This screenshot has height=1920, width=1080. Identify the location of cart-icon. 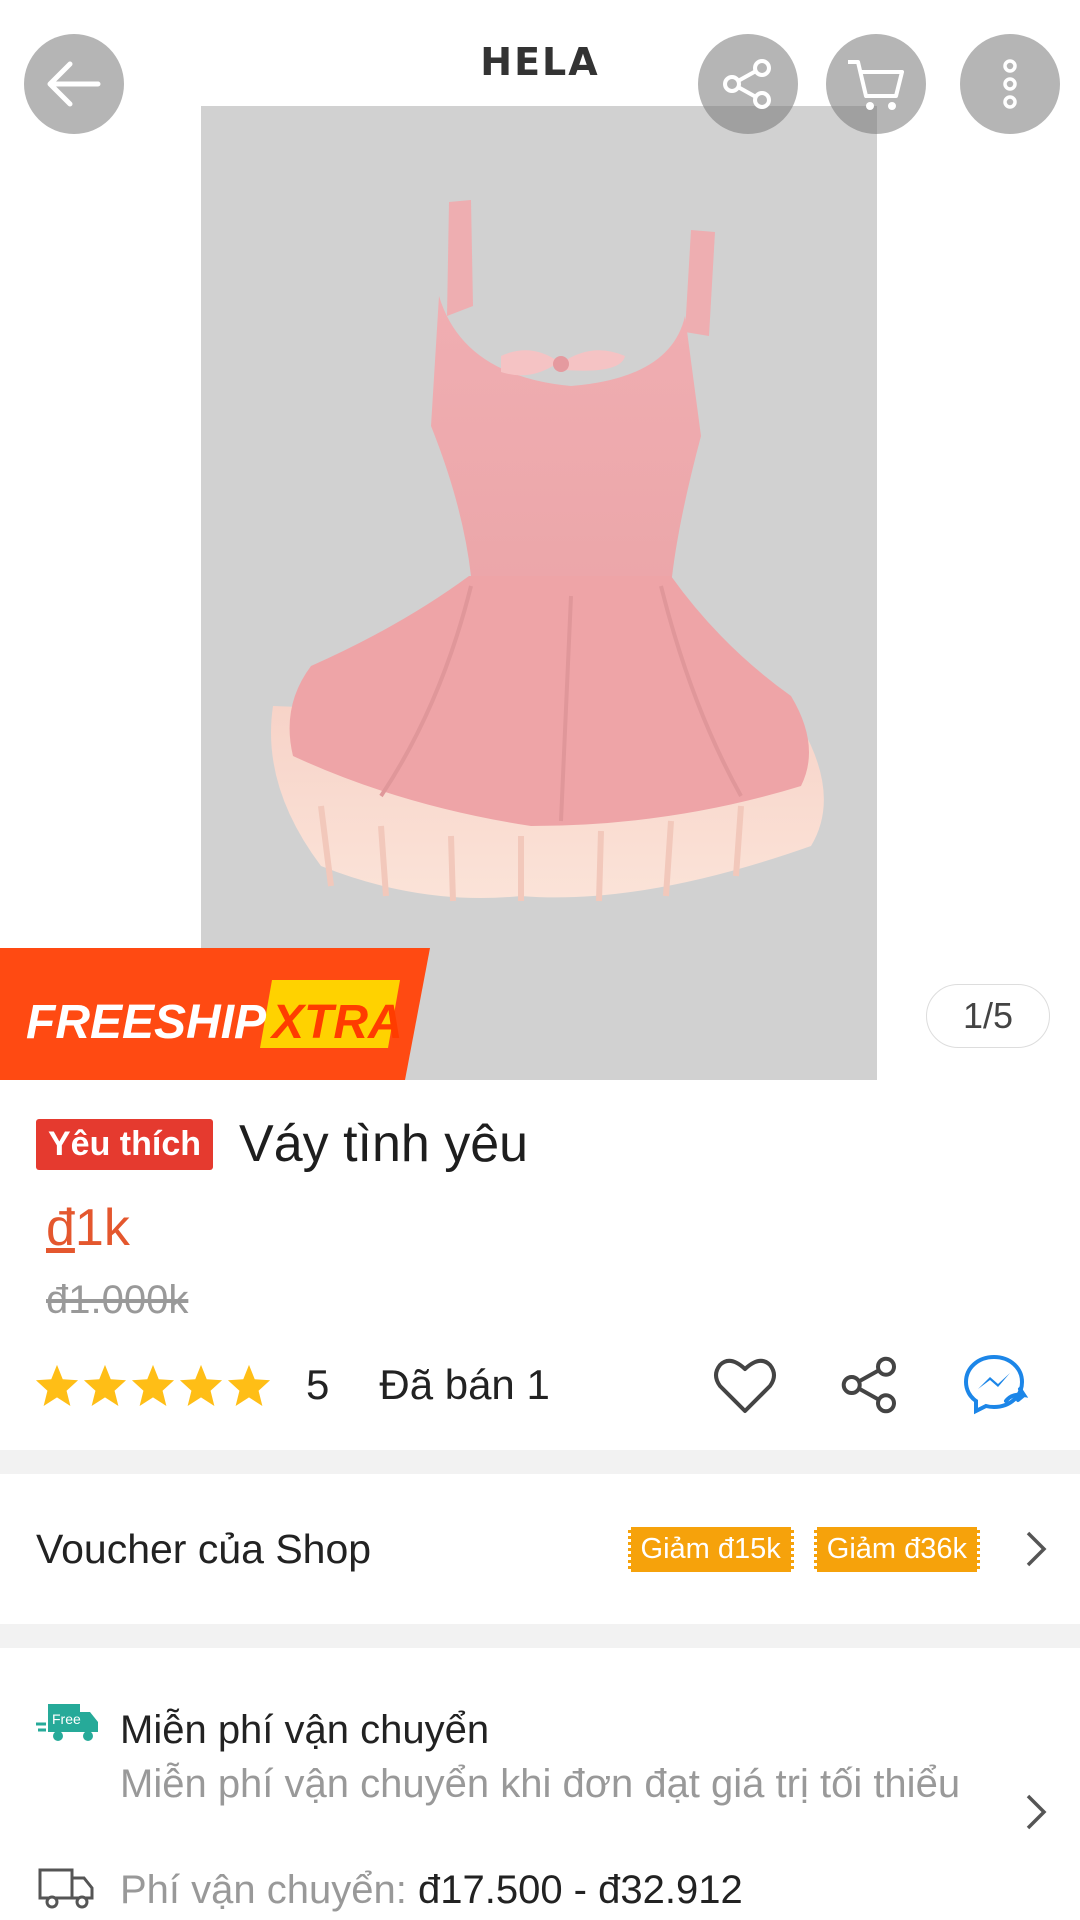
(876, 85).